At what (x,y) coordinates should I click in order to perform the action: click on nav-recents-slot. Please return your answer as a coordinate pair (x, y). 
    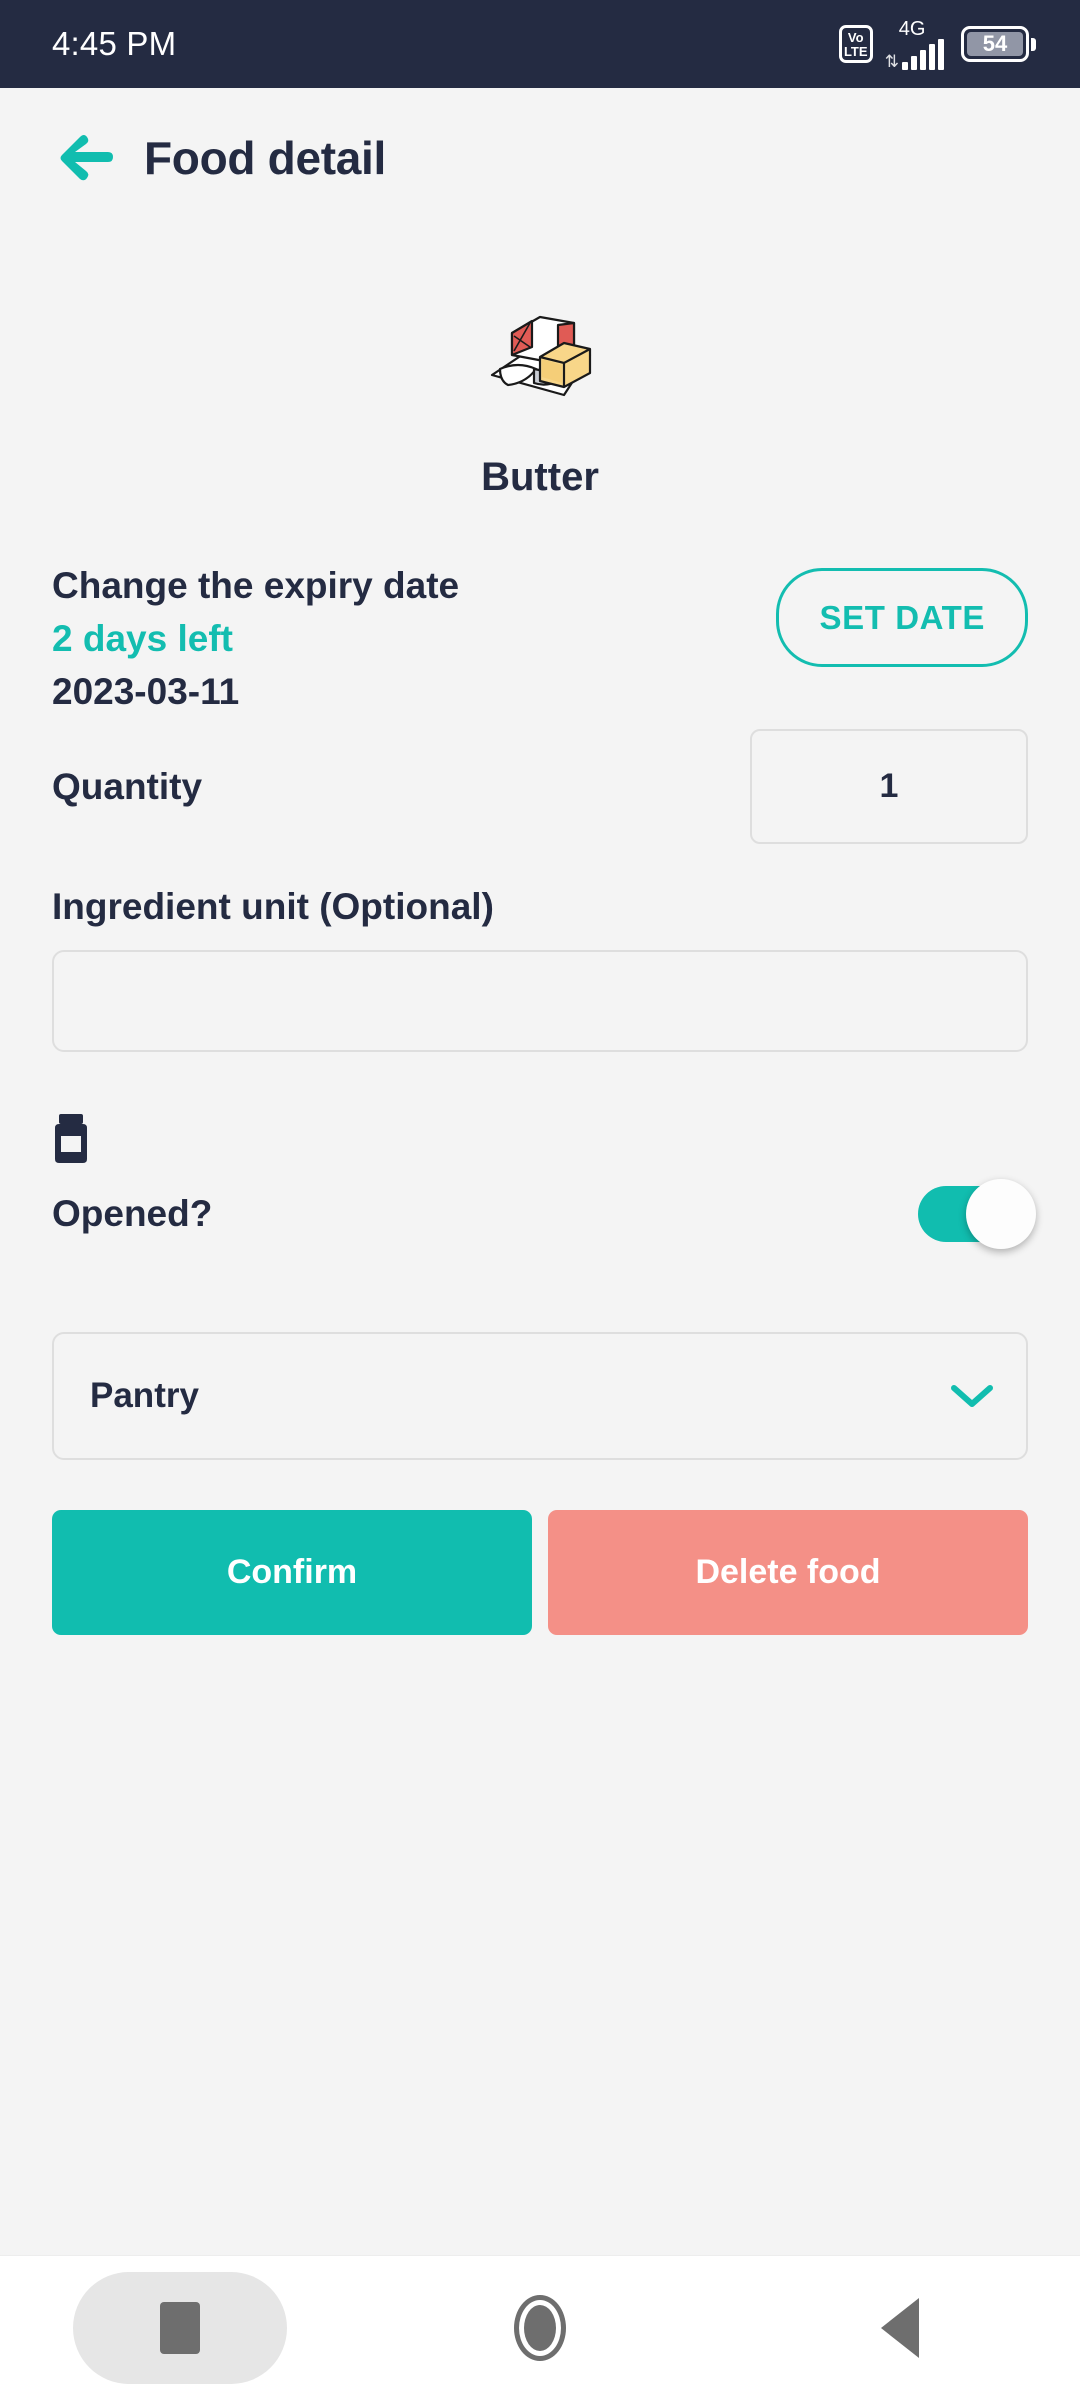
    Looking at the image, I should click on (180, 2328).